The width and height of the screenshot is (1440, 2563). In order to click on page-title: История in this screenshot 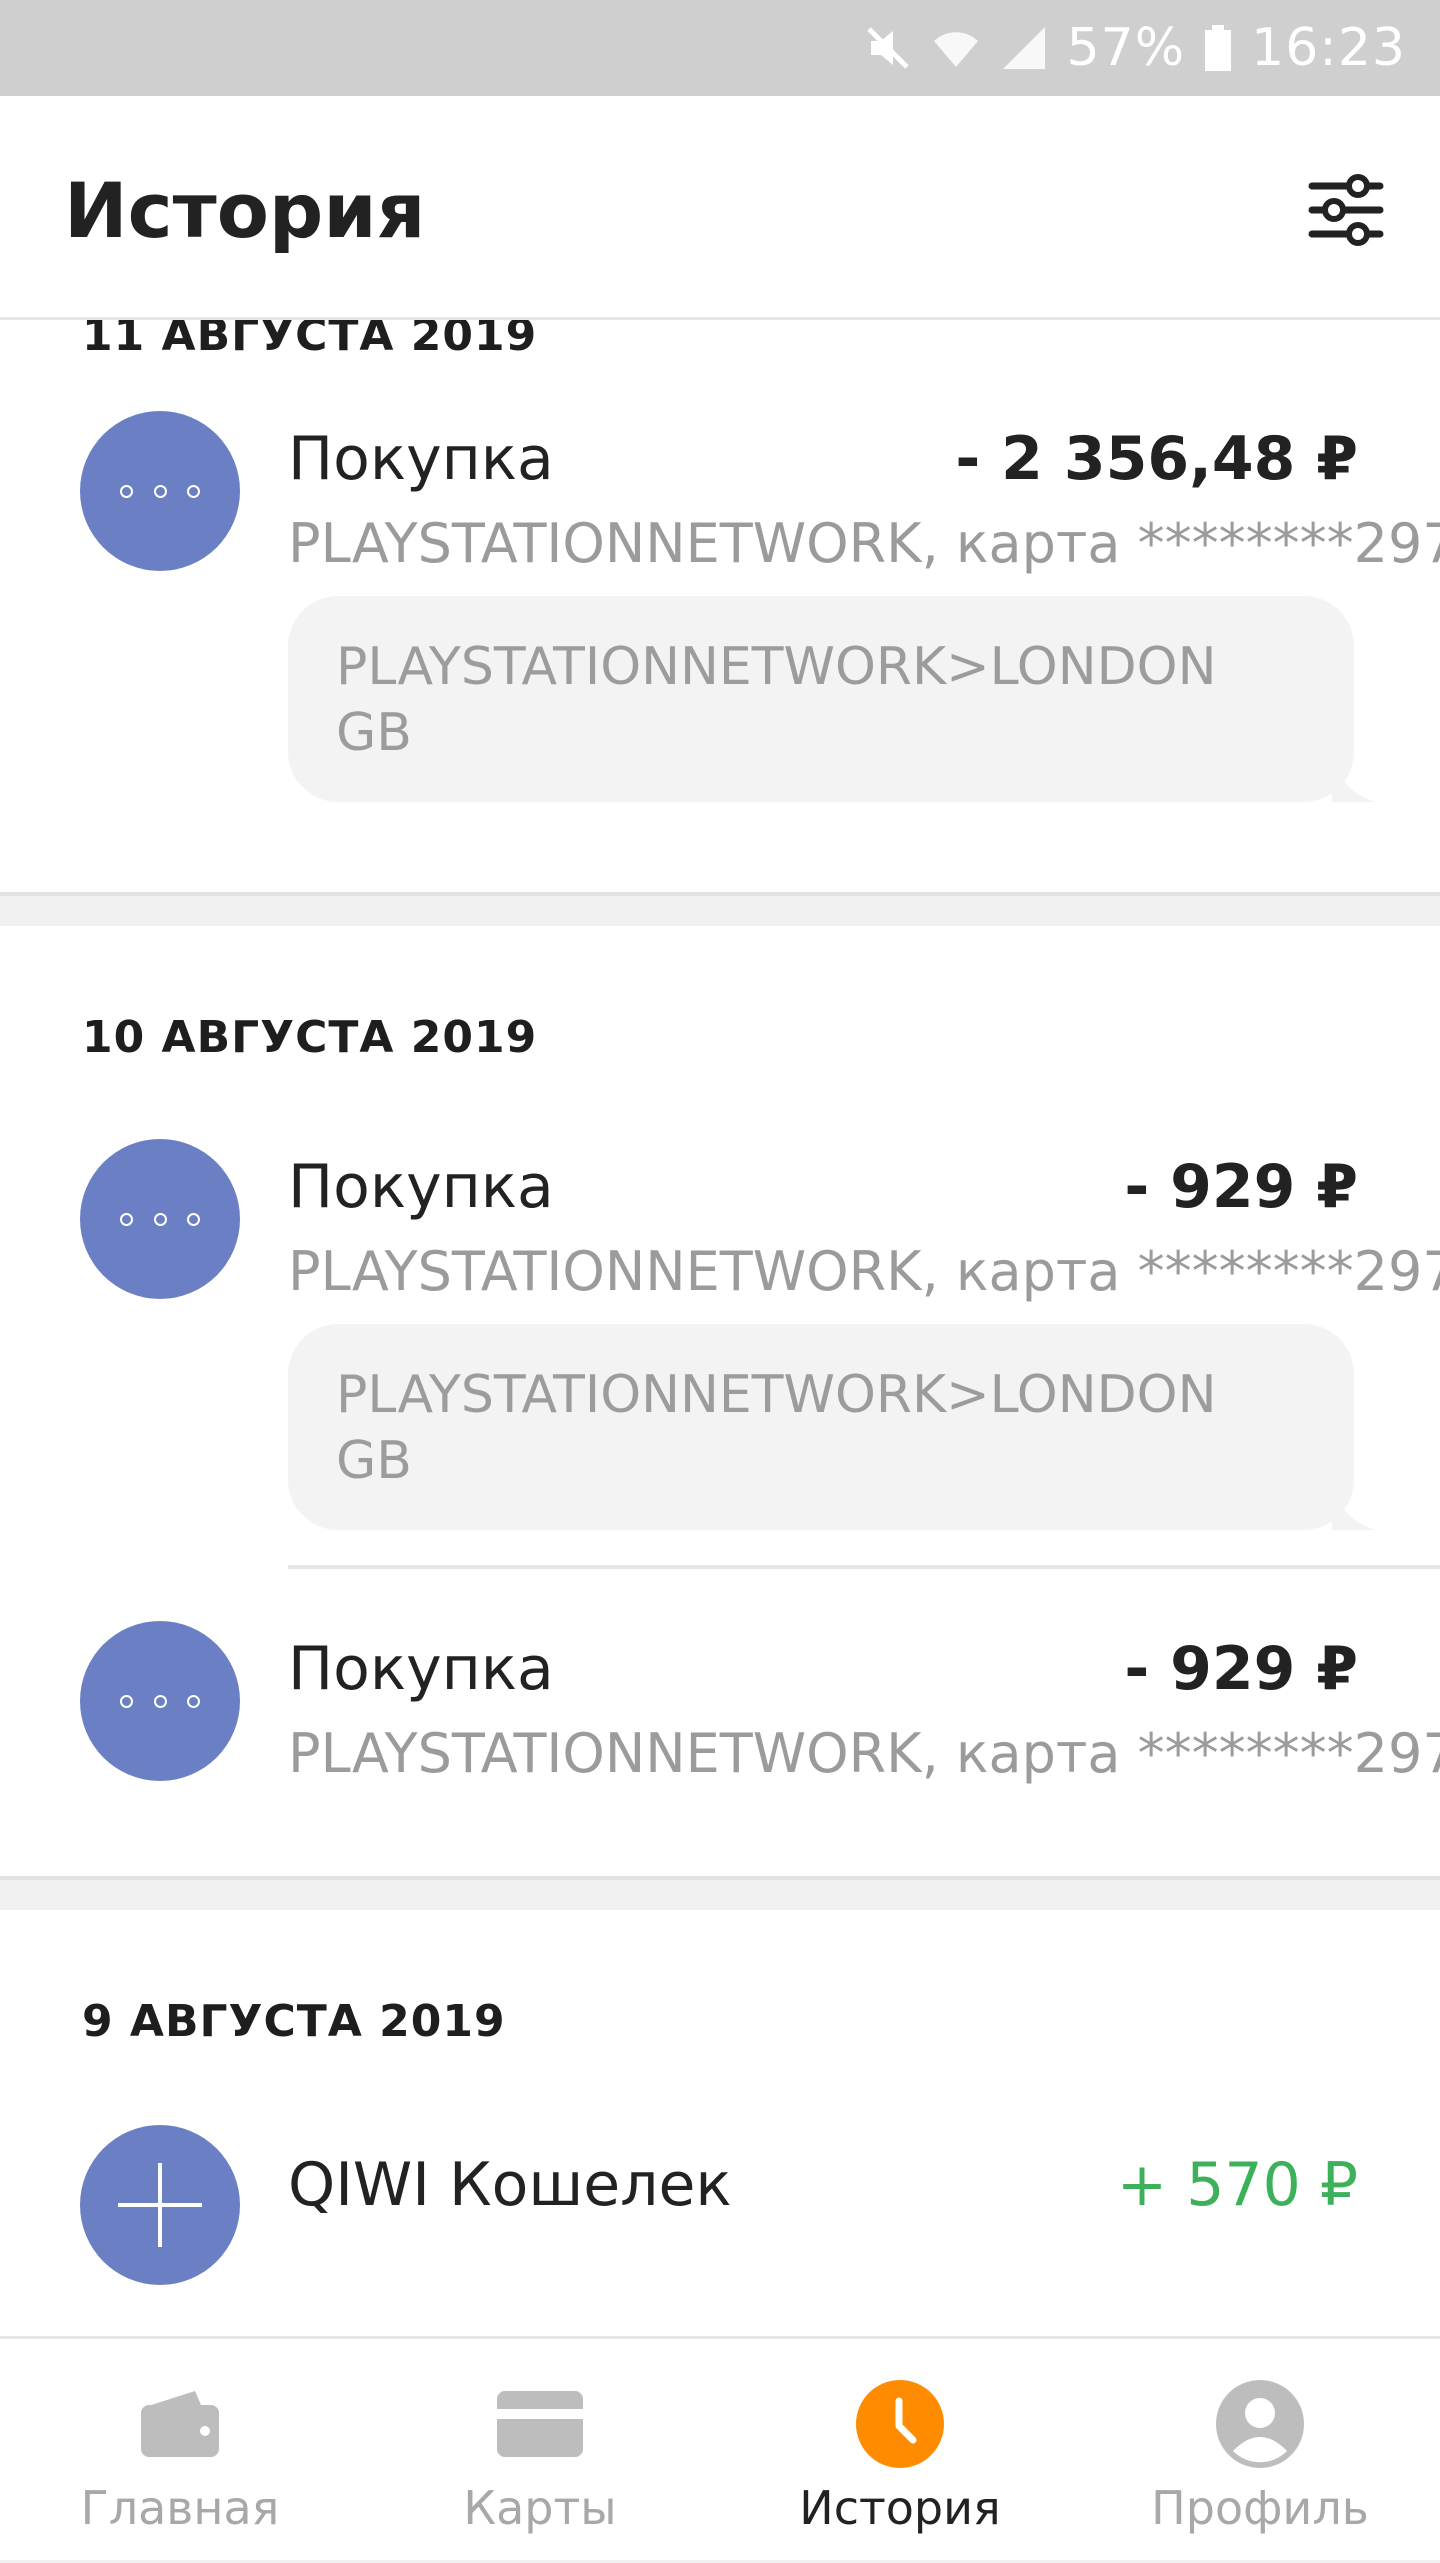, I will do `click(245, 210)`.